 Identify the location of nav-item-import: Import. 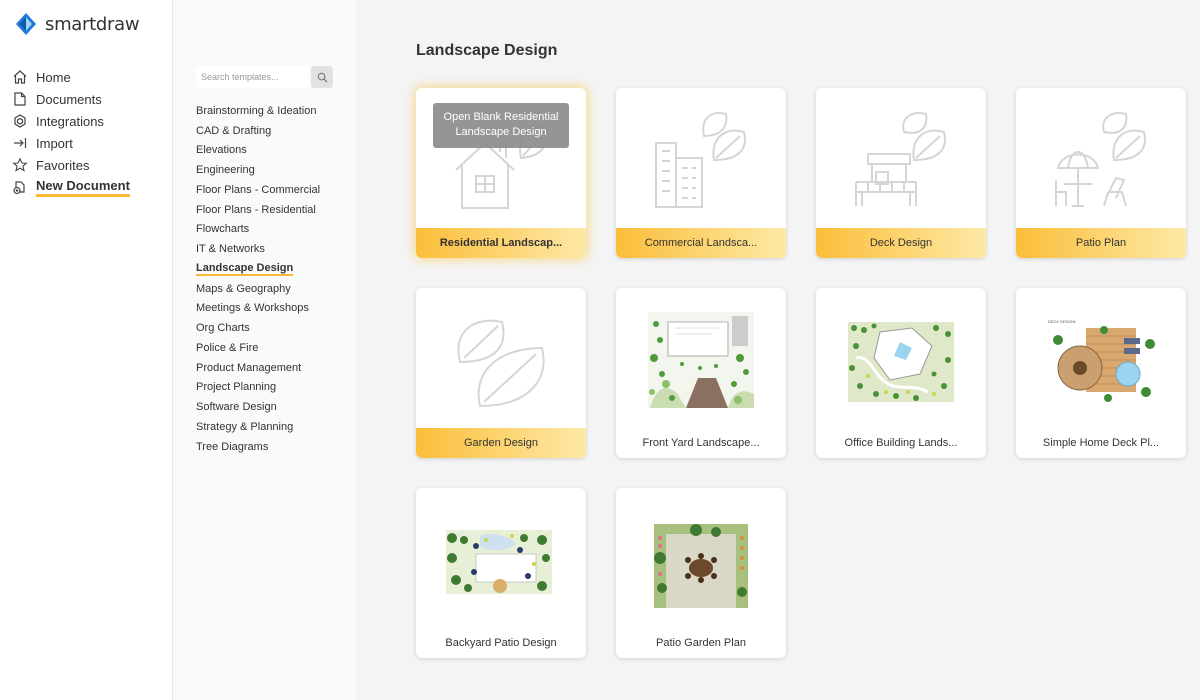
(71, 143).